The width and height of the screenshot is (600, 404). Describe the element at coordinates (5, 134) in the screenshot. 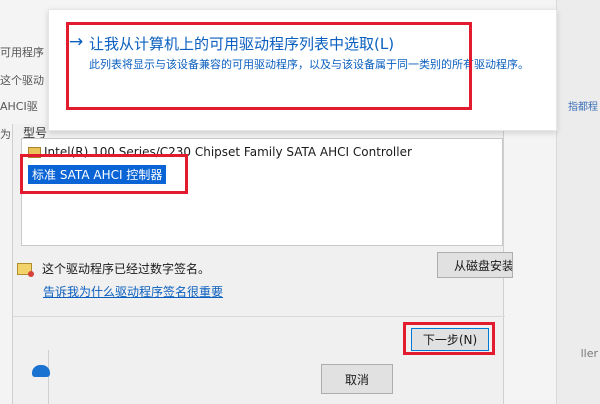

I see `bg-text-line-4: 为` at that location.